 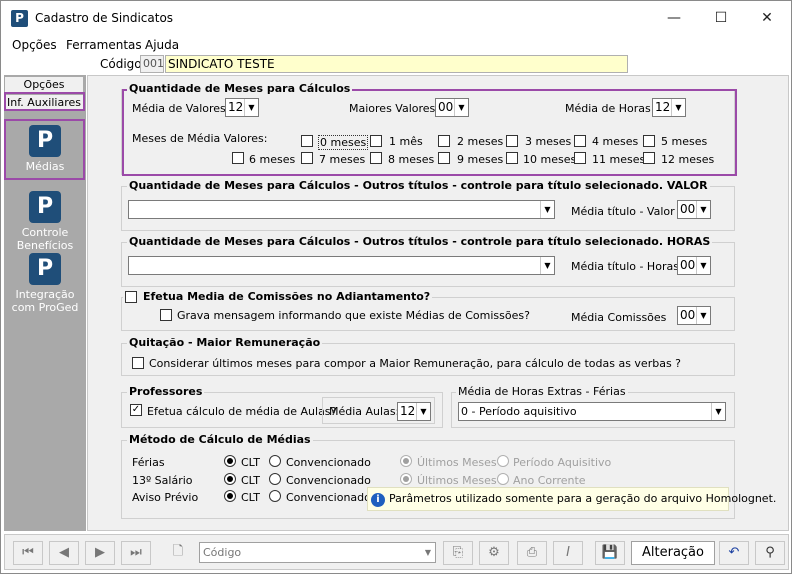 I want to click on media-valores-select: 12 ▼, so click(x=242, y=107).